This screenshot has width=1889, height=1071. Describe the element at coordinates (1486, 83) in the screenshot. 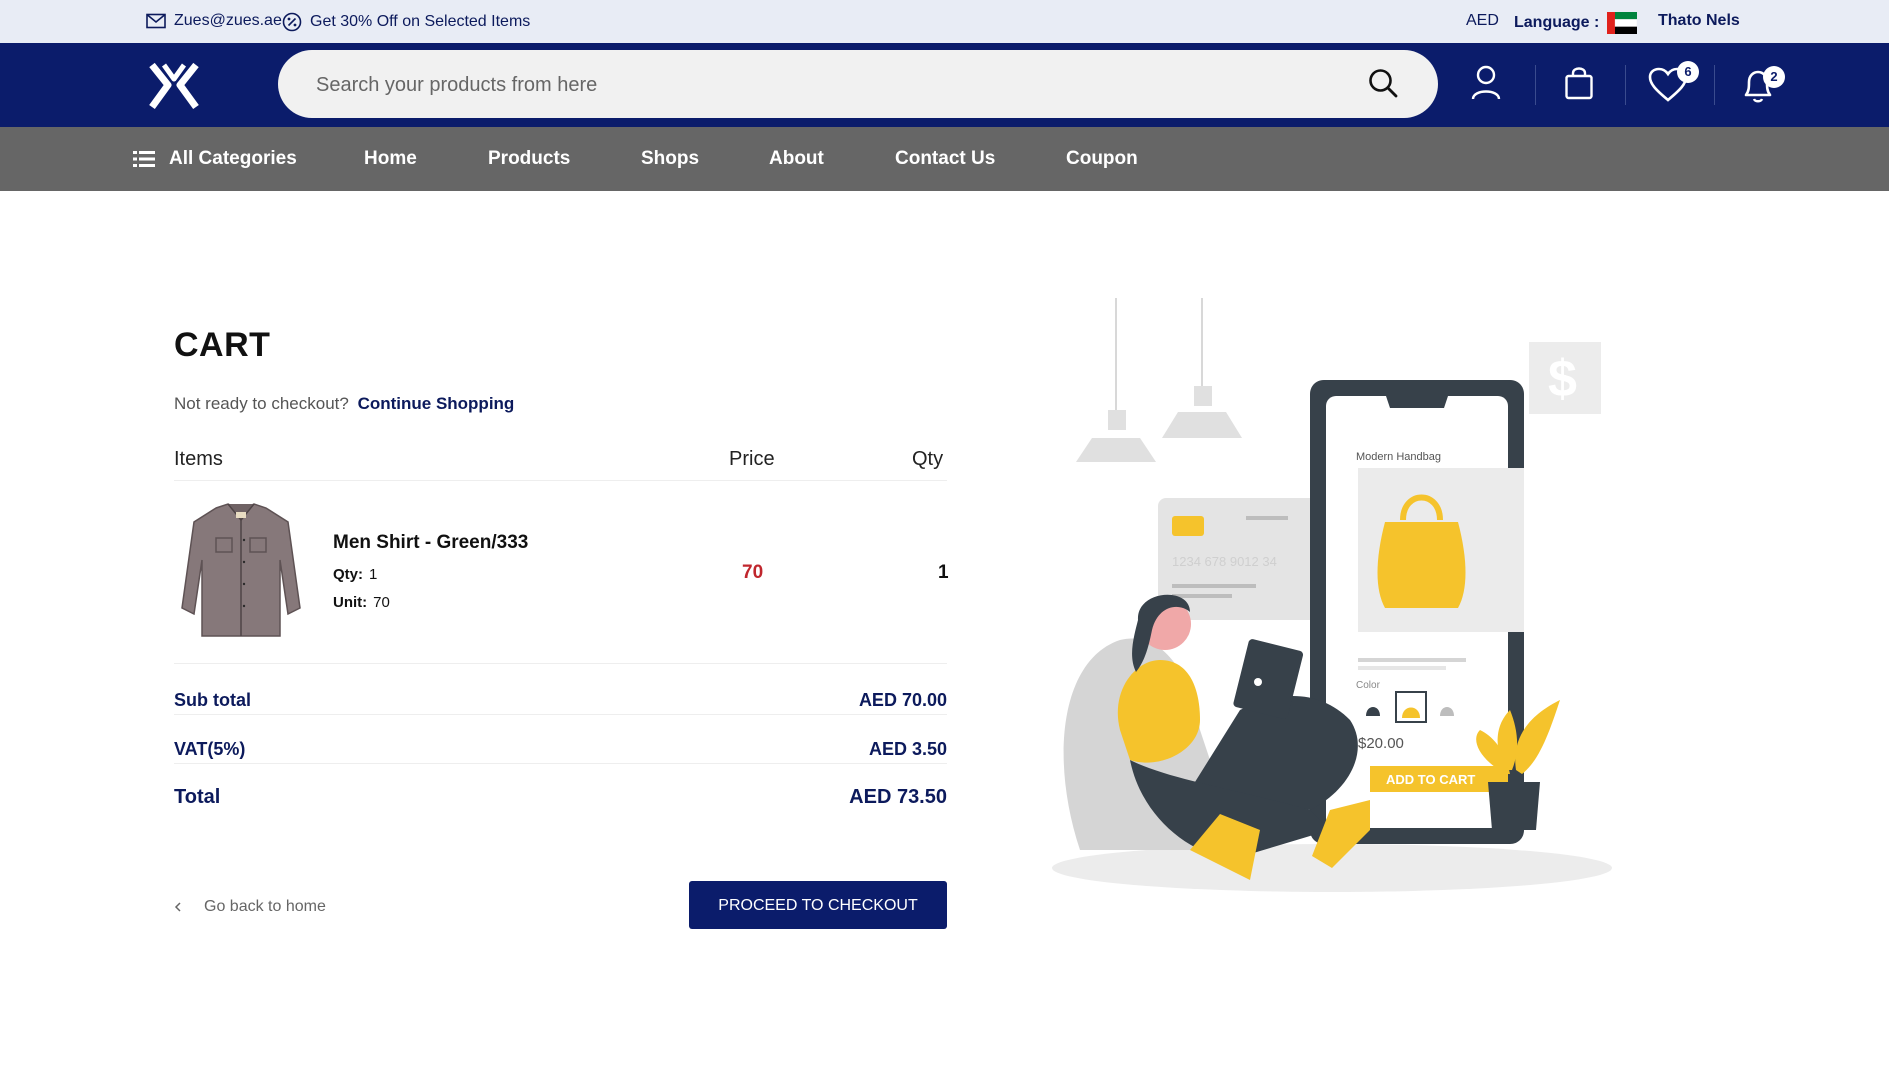

I see `user-icon` at that location.